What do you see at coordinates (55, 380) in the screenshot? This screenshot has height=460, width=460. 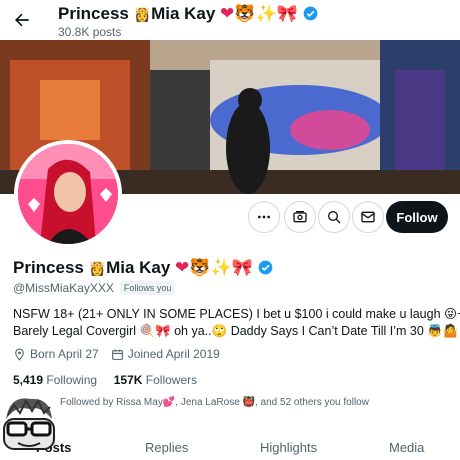 I see `following-link: 5,419 Following` at bounding box center [55, 380].